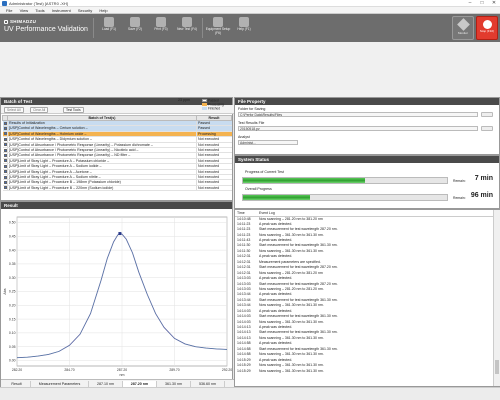 Image resolution: width=500 pixels, height=400 pixels. What do you see at coordinates (487, 128) in the screenshot?
I see `browse-file-button` at bounding box center [487, 128].